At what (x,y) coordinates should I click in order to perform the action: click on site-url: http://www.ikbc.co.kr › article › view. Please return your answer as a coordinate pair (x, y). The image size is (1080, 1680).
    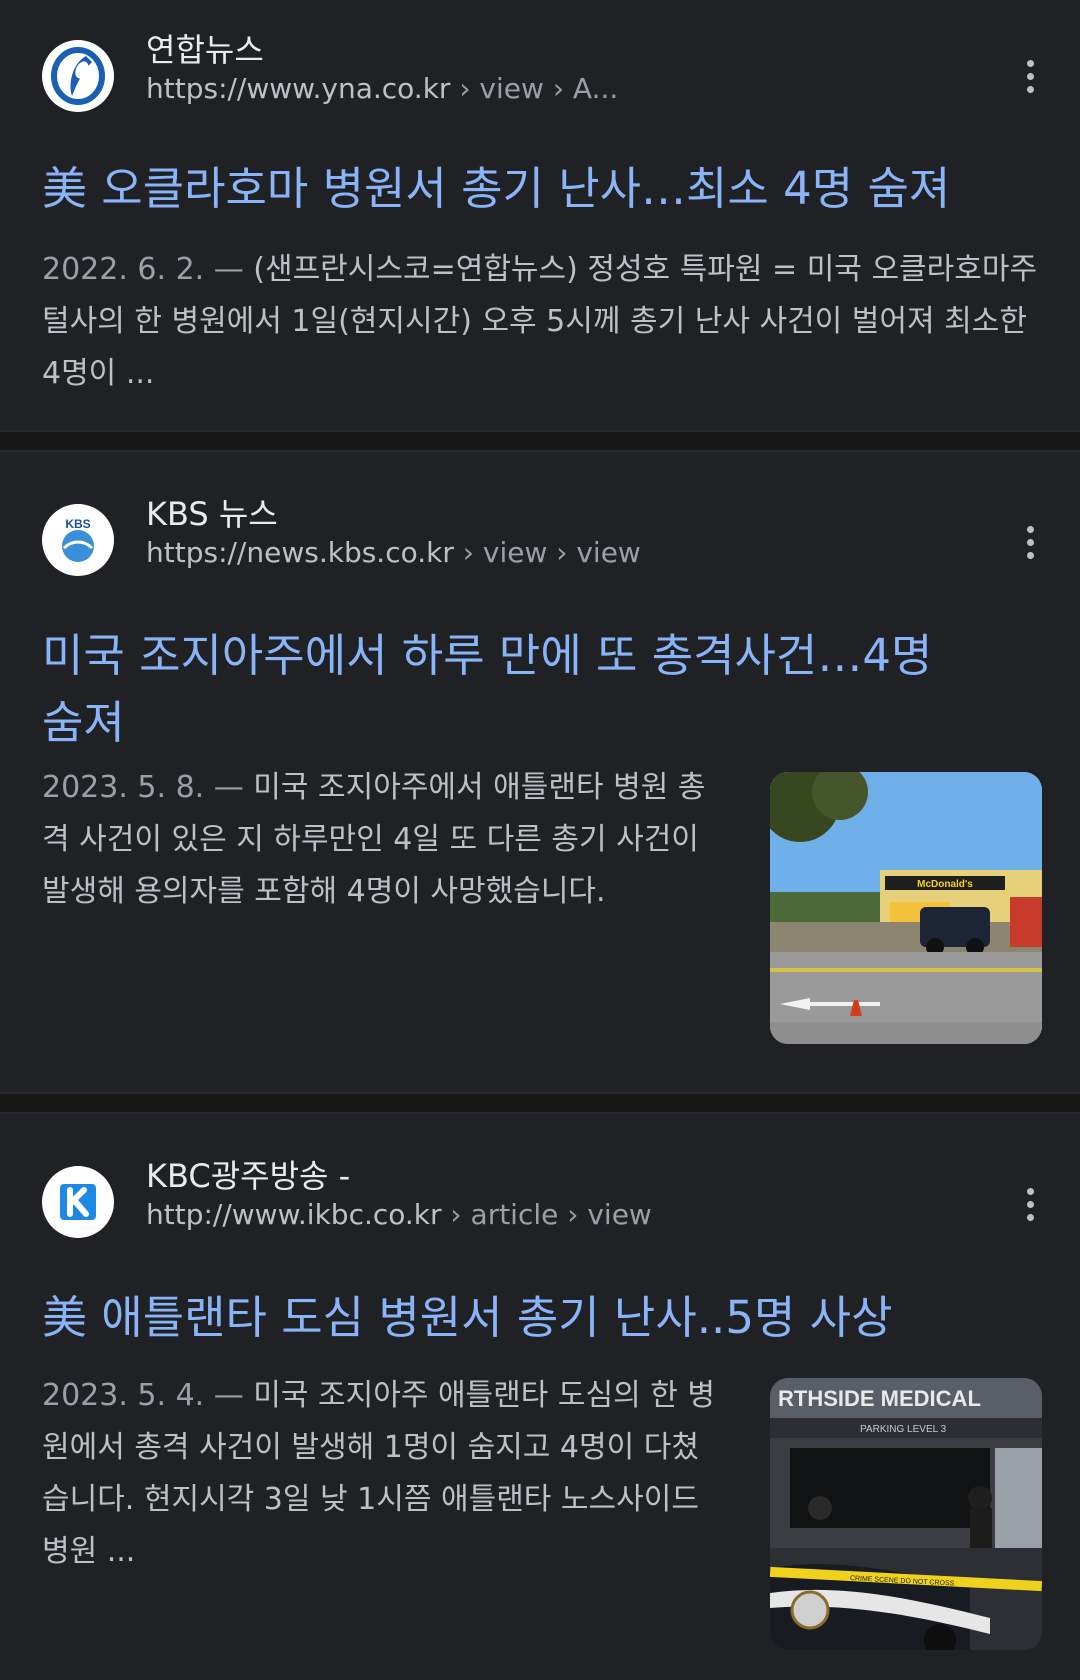
    Looking at the image, I should click on (399, 1215).